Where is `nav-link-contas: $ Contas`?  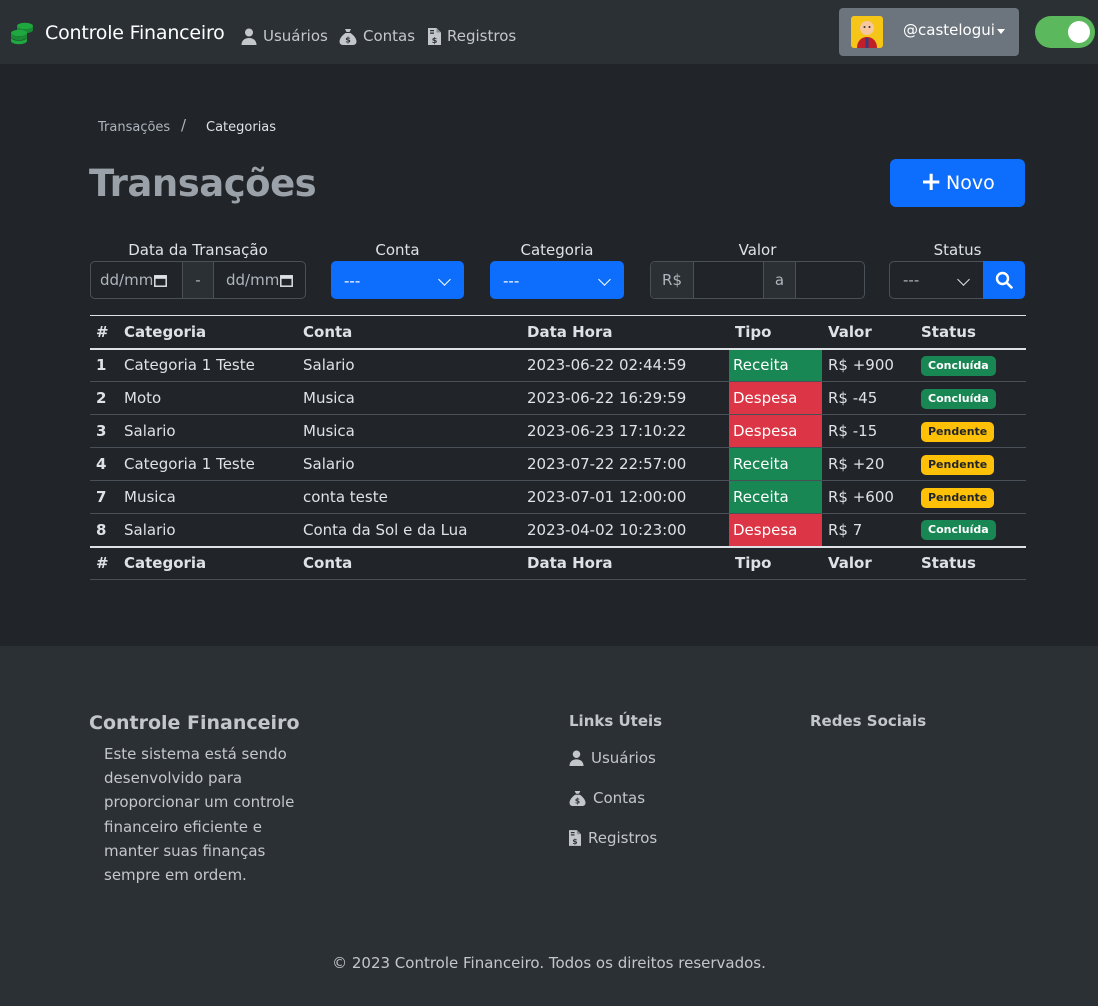
nav-link-contas: $ Contas is located at coordinates (377, 36).